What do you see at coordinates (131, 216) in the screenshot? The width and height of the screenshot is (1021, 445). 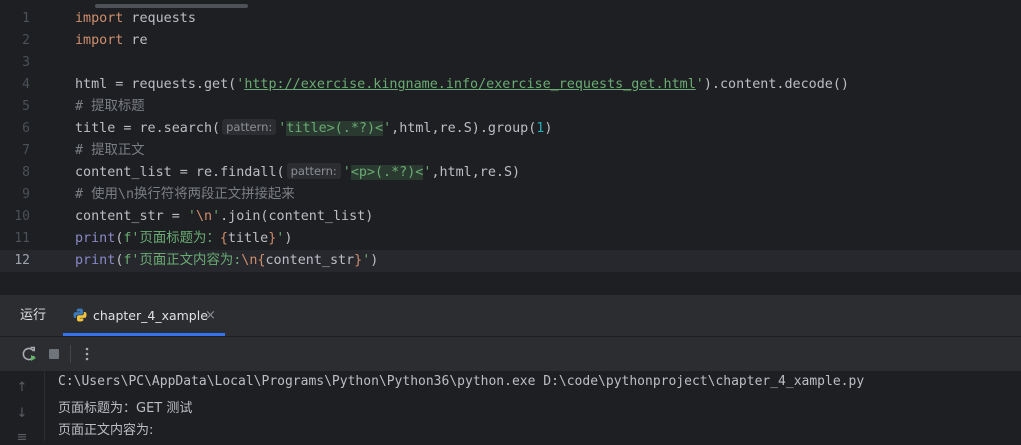 I see `code-text: content_str =` at bounding box center [131, 216].